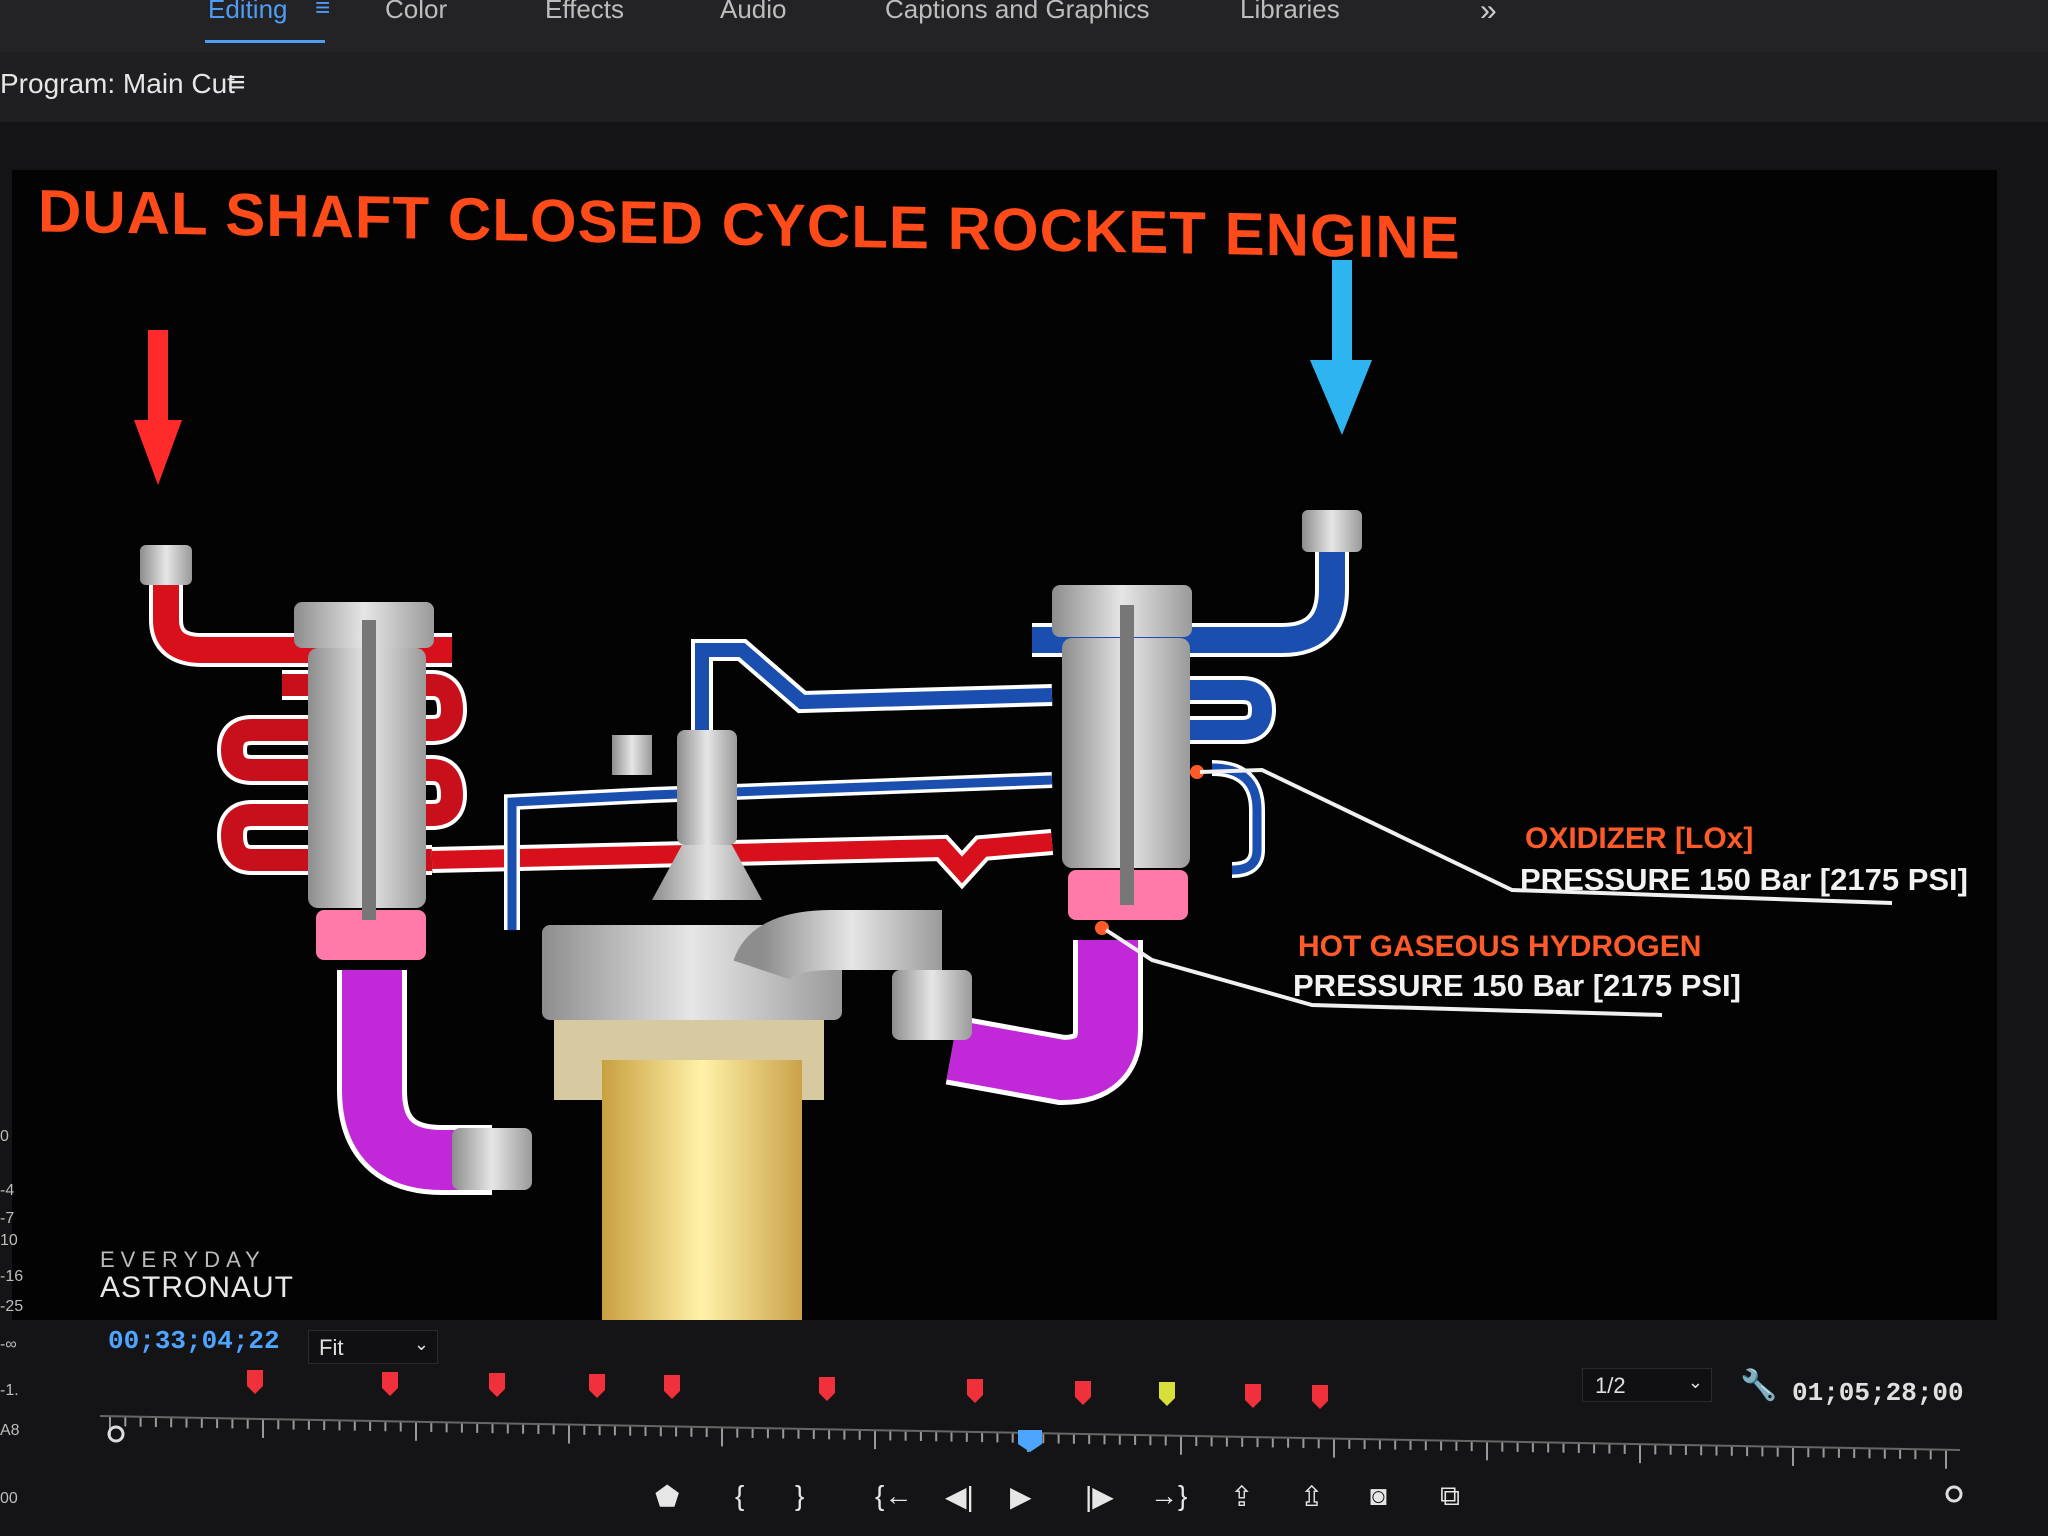  Describe the element at coordinates (237, 83) in the screenshot. I see `hamburger-menu-icon: ≡` at that location.